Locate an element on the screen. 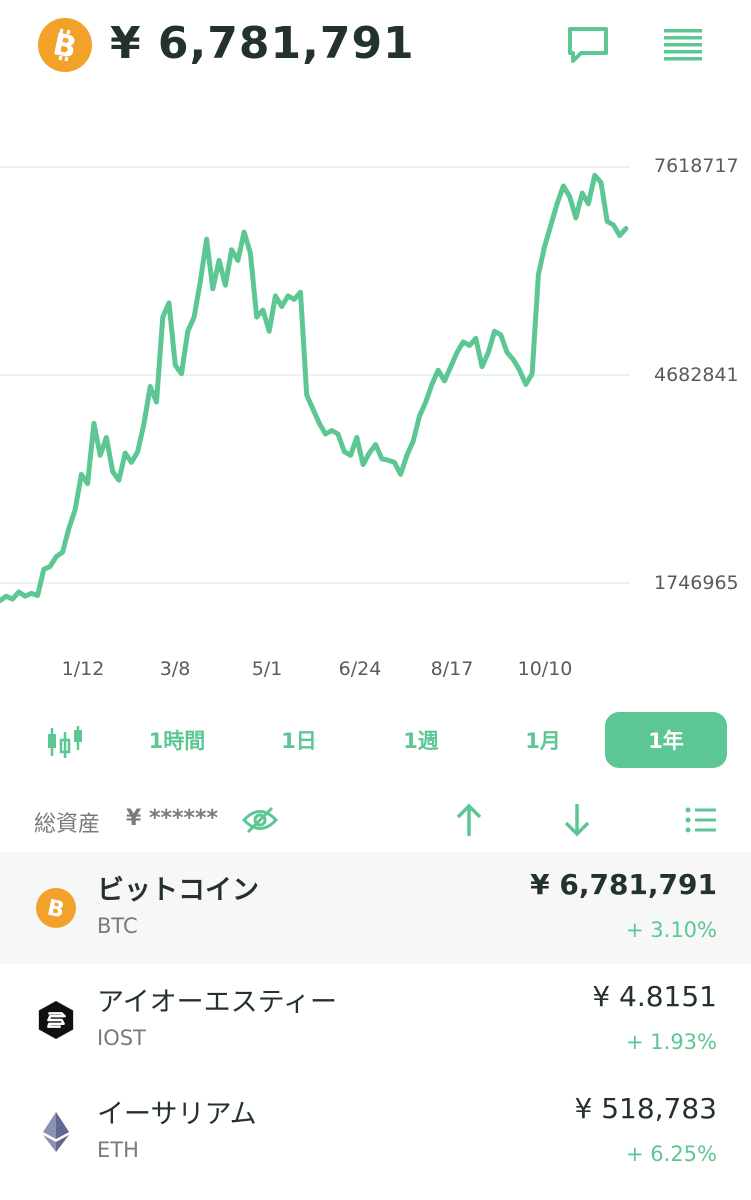  range-button-1d: 1日 is located at coordinates (299, 740).